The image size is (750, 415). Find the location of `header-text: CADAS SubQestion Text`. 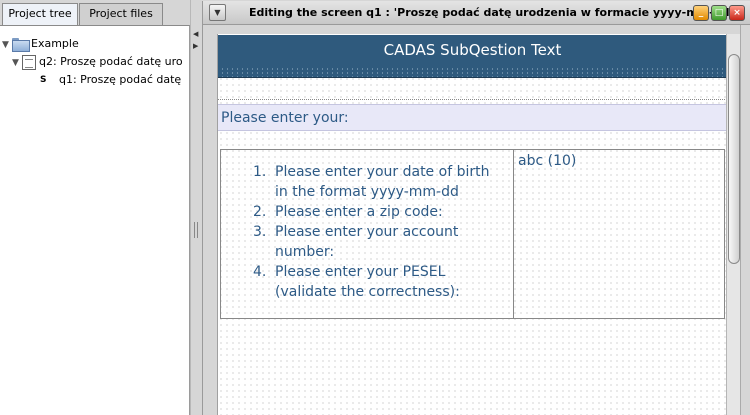

header-text: CADAS SubQestion Text is located at coordinates (472, 50).